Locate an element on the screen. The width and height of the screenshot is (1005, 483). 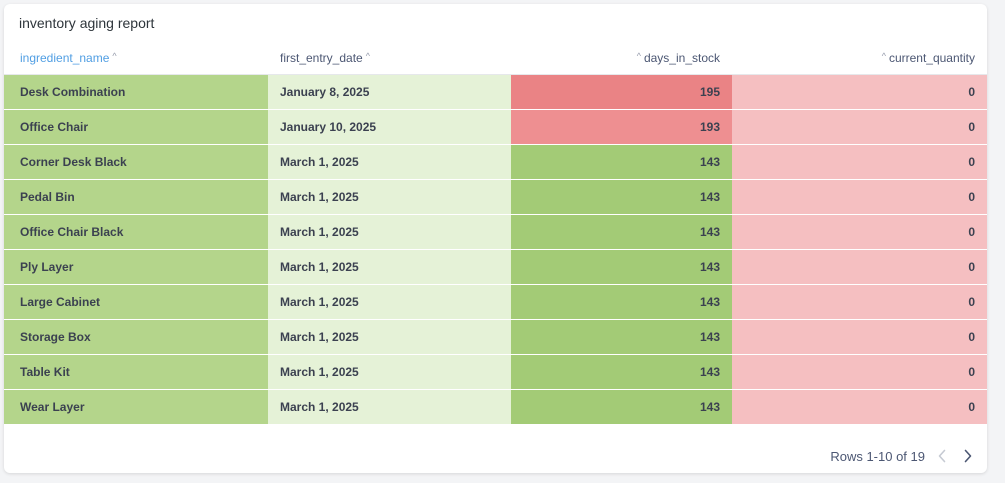
cell-days-in-stock: 193 is located at coordinates (621, 127).